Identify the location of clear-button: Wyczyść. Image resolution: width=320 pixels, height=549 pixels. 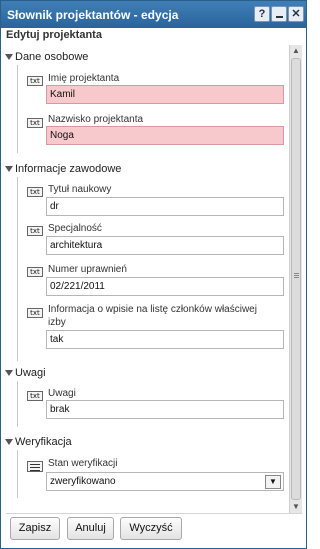
(151, 528).